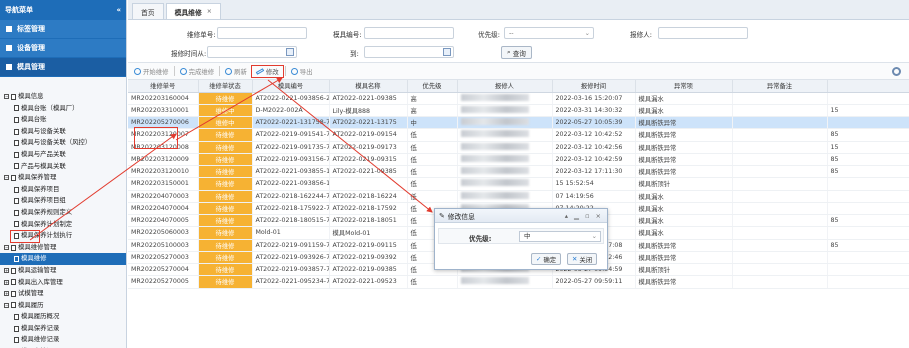 The height and width of the screenshot is (348, 909). Describe the element at coordinates (582, 259) in the screenshot. I see `close-button: ✕ 关闭` at that location.